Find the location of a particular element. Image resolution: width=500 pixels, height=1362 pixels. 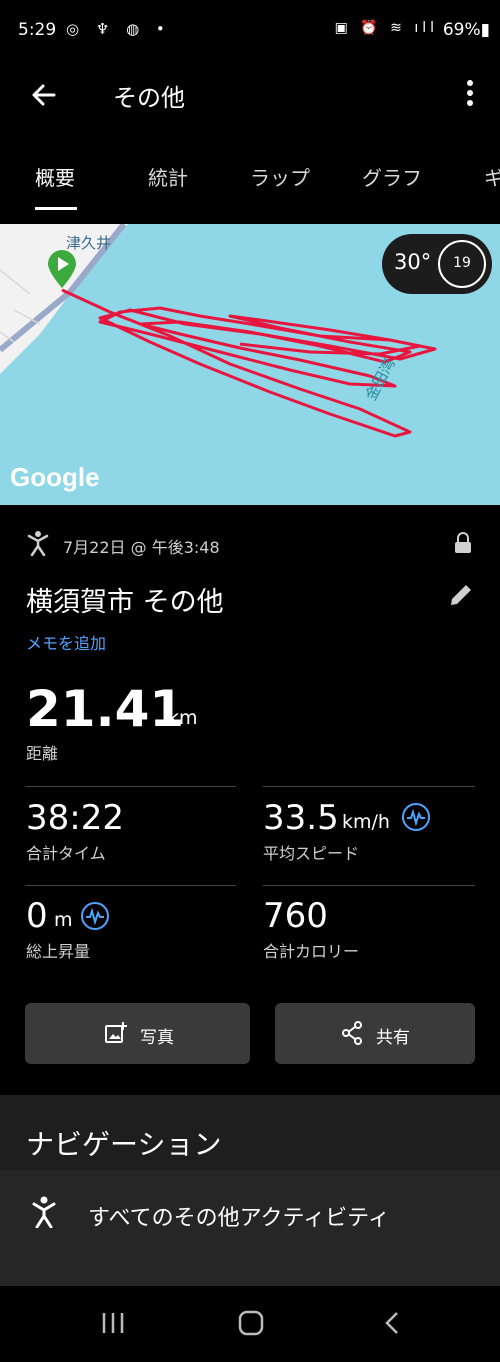

recent-apps-icon is located at coordinates (113, 1325).